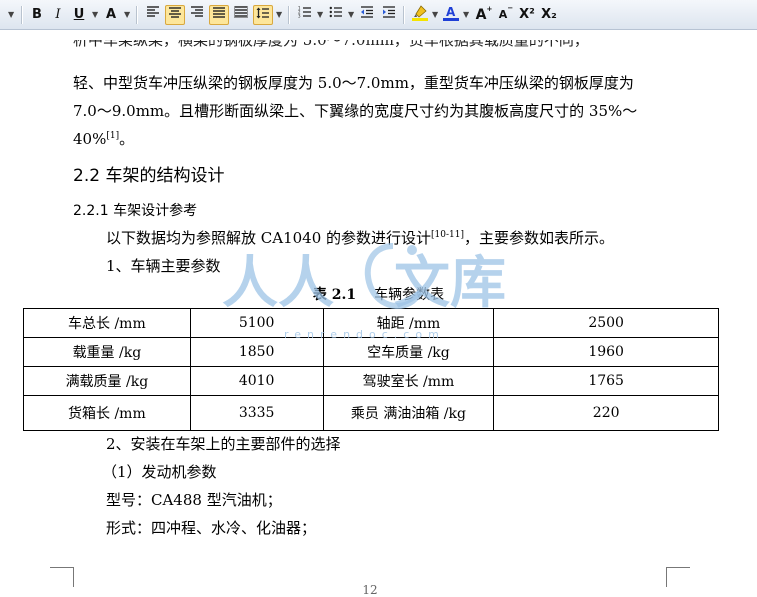 The height and width of the screenshot is (597, 757). I want to click on table-cell: 3335, so click(256, 413).